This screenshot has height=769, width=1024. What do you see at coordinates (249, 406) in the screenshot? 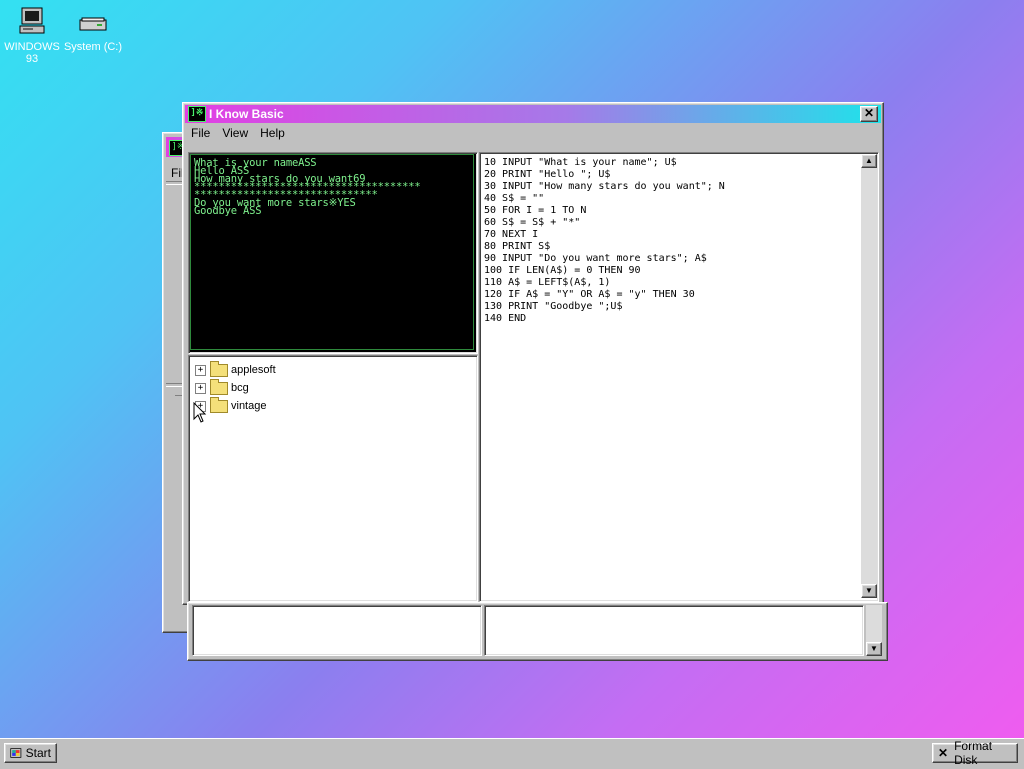
I see `tree-item-label: vintage` at bounding box center [249, 406].